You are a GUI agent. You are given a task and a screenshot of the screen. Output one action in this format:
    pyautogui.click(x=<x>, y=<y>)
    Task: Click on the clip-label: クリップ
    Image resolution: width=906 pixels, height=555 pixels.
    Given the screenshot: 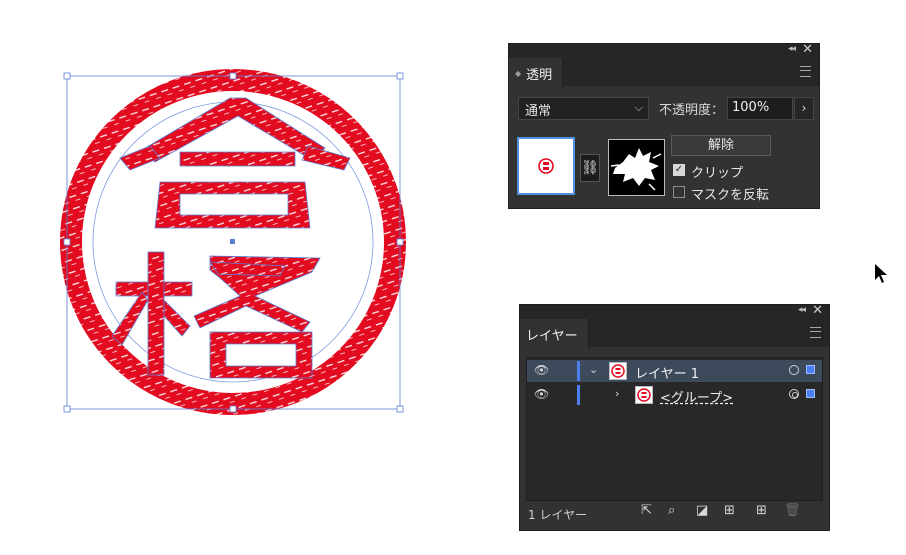 What is the action you would take?
    pyautogui.click(x=717, y=173)
    